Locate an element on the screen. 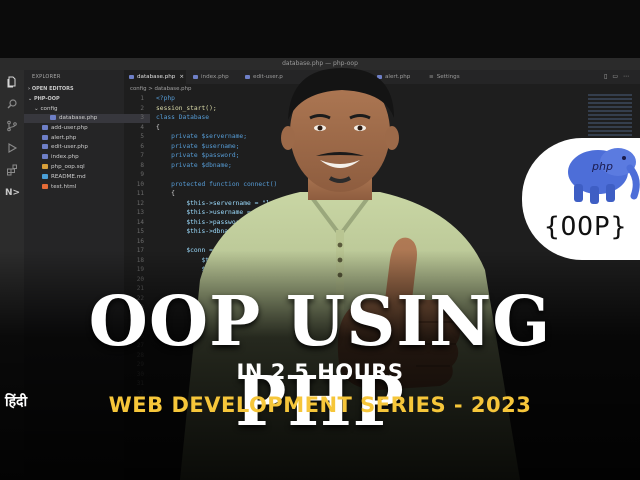  line-number: 7 is located at coordinates (142, 155).